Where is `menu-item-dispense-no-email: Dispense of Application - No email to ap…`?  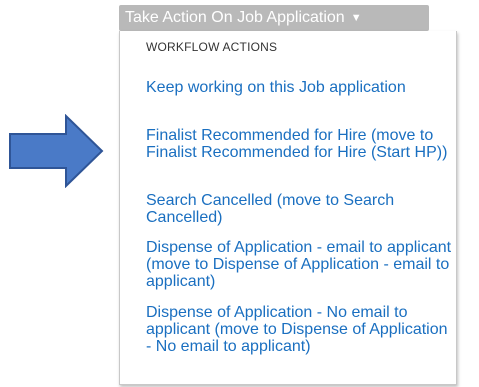
menu-item-dispense-no-email: Dispense of Application - No email to ap… is located at coordinates (301, 329).